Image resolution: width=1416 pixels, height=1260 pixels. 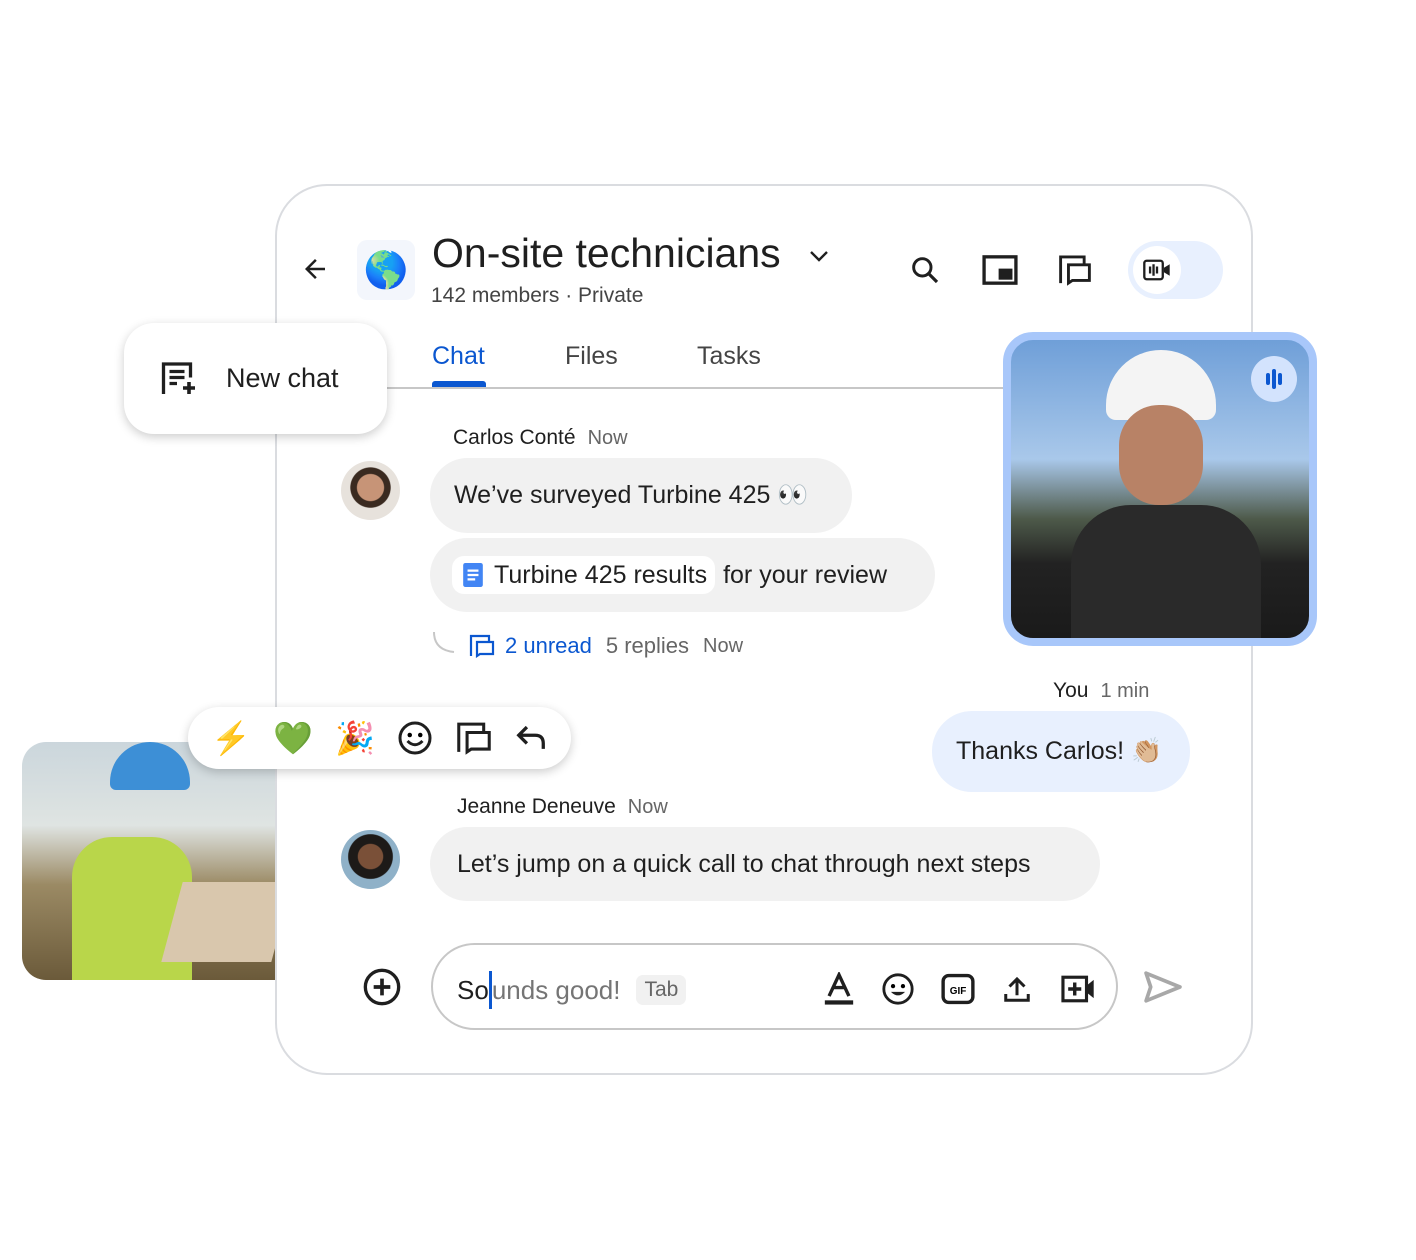 I want to click on globe-icon: 🌎, so click(x=386, y=270).